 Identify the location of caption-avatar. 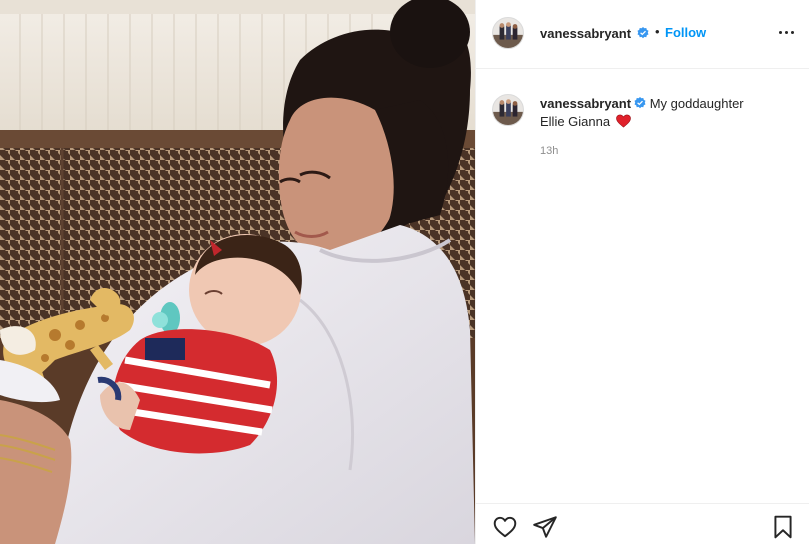
(508, 110).